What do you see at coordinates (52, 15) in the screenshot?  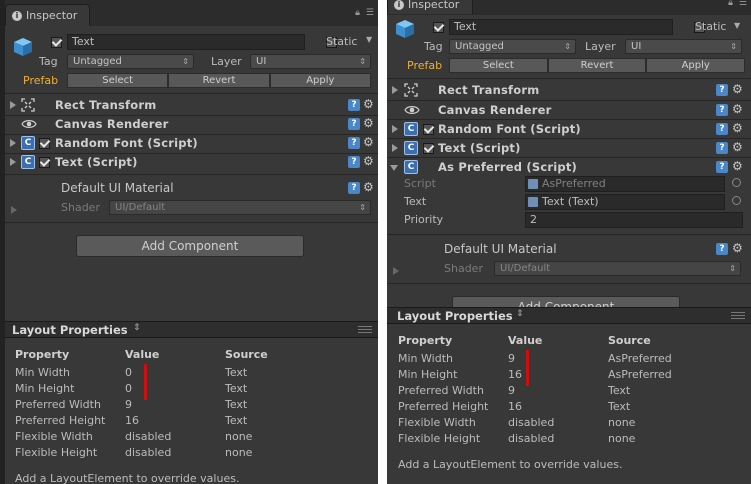 I see `tab-label: Inspector` at bounding box center [52, 15].